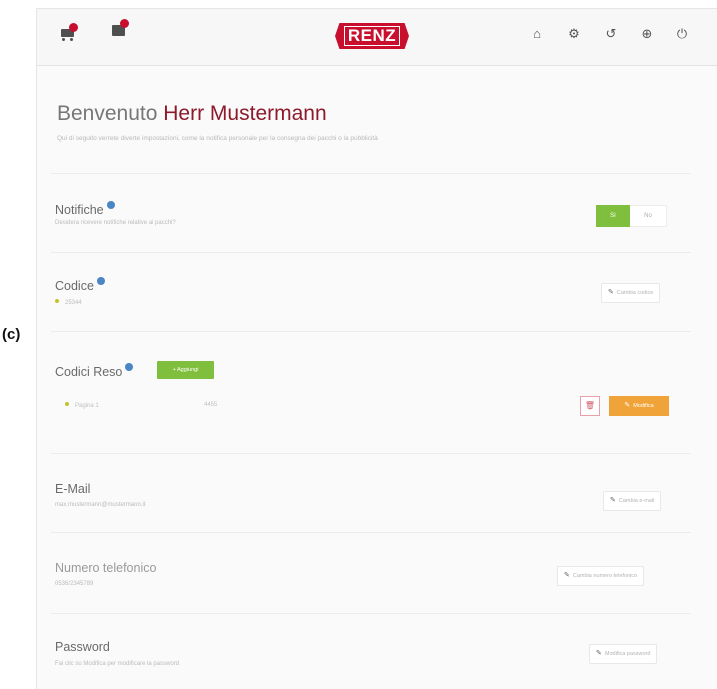  Describe the element at coordinates (69, 32) in the screenshot. I see `cart-with-badge-icon` at that location.